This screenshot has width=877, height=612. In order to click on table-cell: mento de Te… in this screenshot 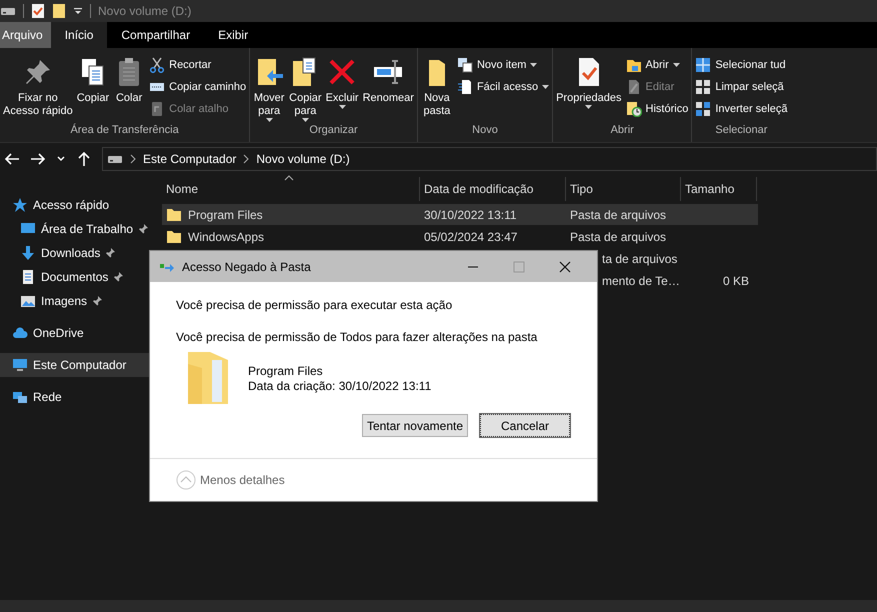, I will do `click(641, 281)`.